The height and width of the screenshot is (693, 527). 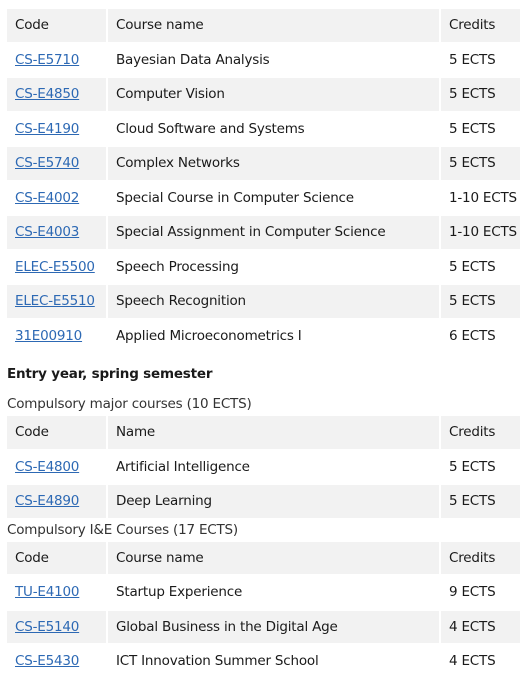 I want to click on course-name: Cloud Software and Systems, so click(x=210, y=128).